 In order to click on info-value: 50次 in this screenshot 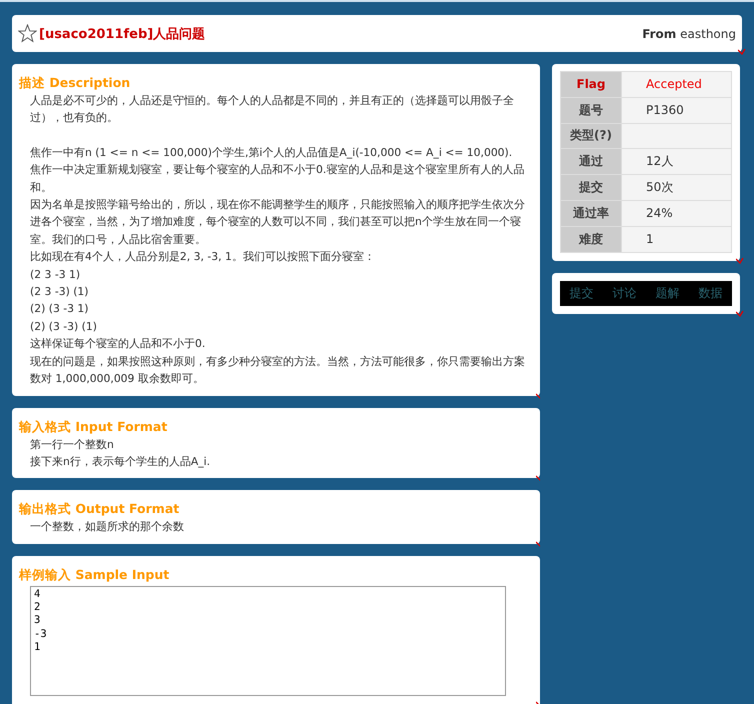, I will do `click(677, 187)`.